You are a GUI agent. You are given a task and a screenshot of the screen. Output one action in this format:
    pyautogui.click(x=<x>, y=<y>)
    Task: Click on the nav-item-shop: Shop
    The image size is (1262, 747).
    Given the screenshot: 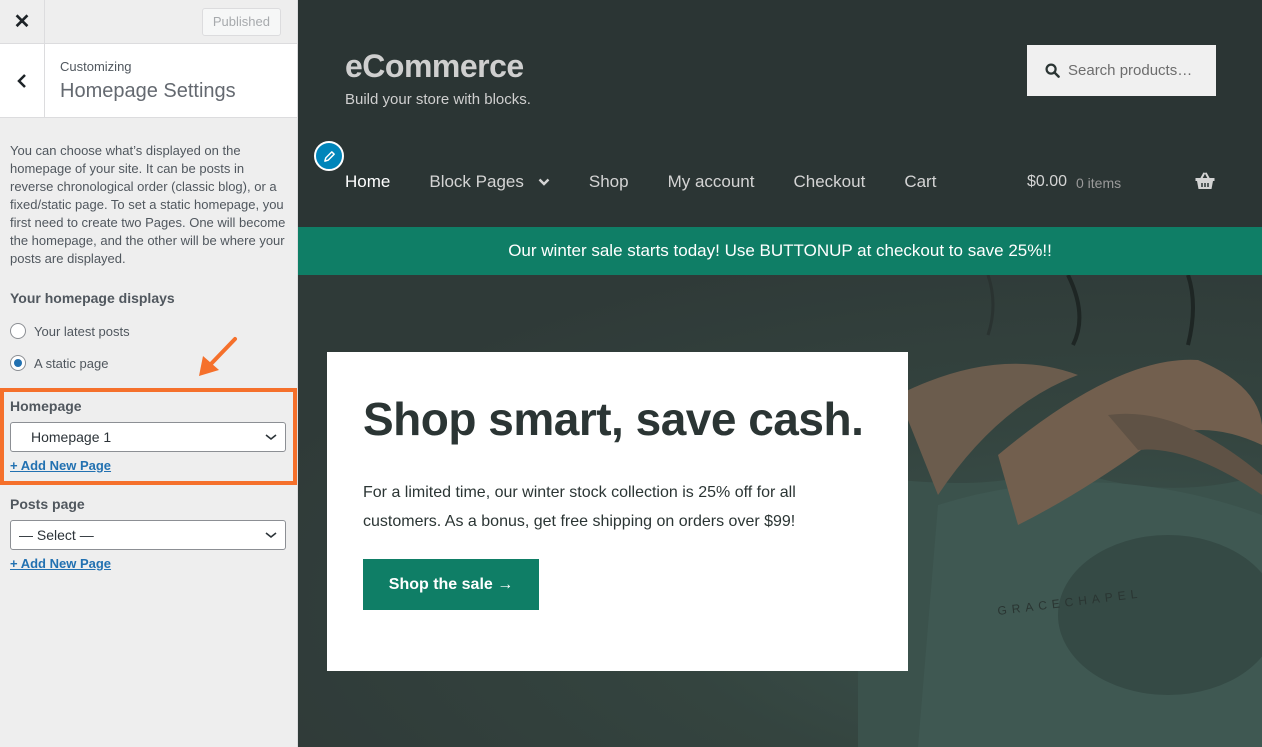 What is the action you would take?
    pyautogui.click(x=609, y=182)
    